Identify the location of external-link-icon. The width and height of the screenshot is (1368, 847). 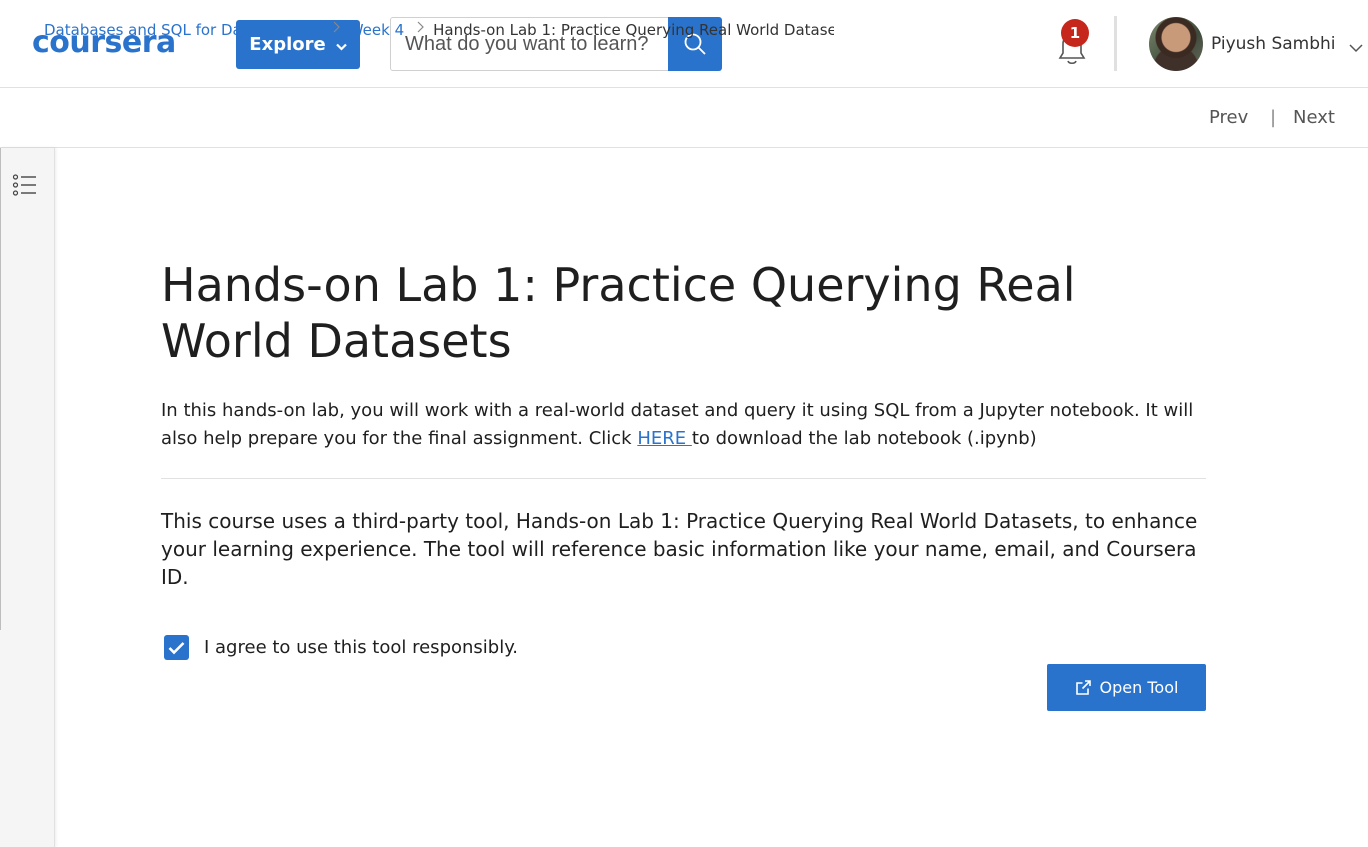
(1083, 687).